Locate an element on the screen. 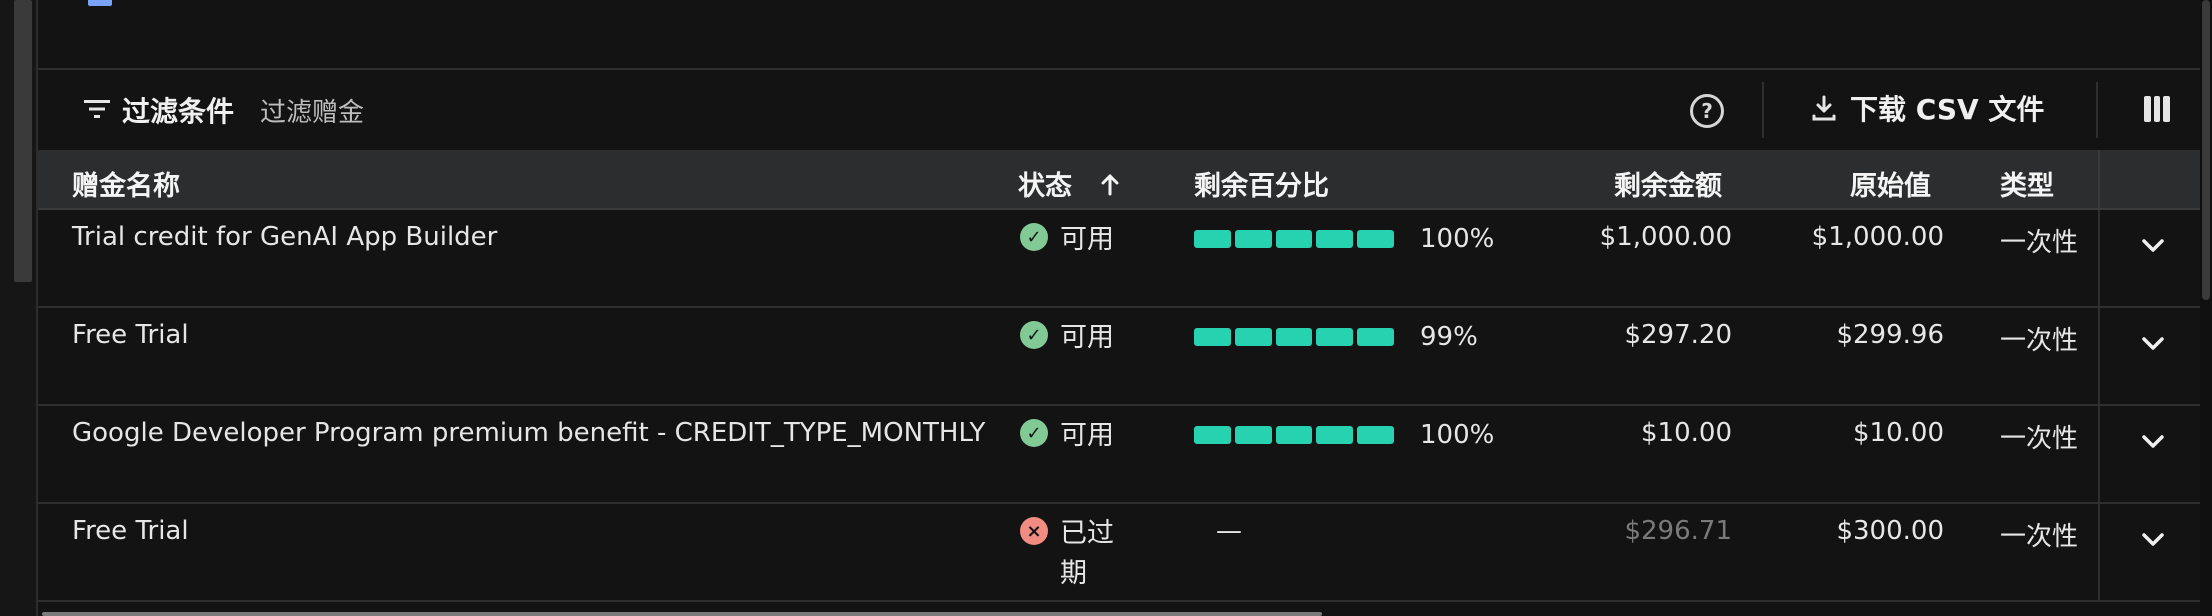  right-scrollbar-thumb is located at coordinates (2206, 150).